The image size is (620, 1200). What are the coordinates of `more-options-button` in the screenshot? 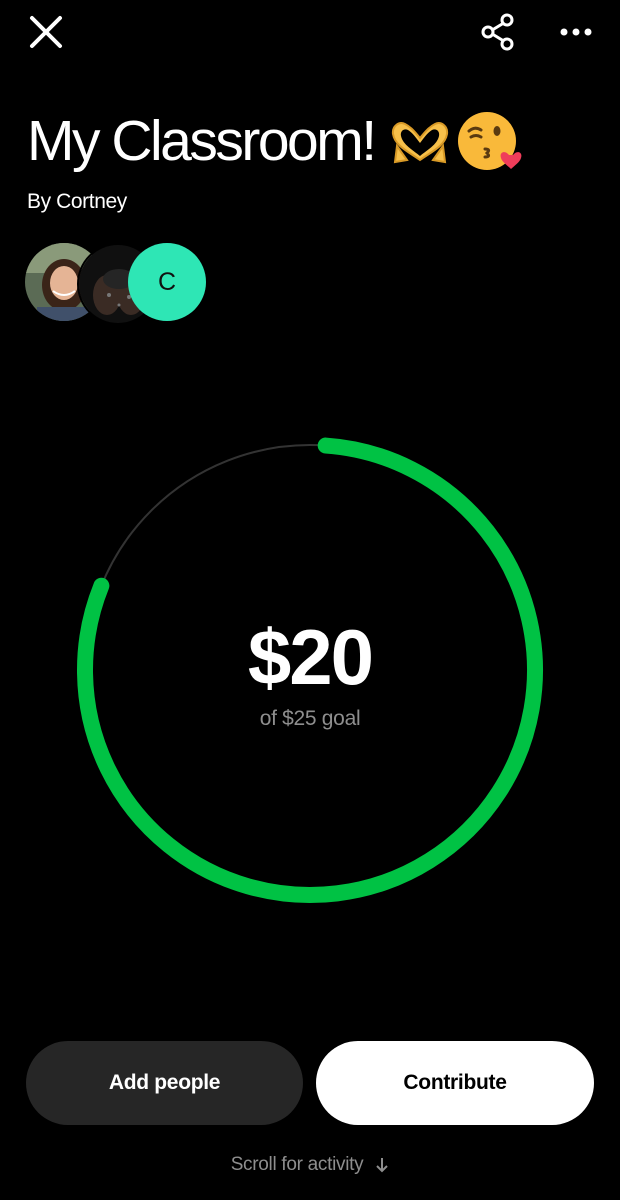 It's located at (576, 32).